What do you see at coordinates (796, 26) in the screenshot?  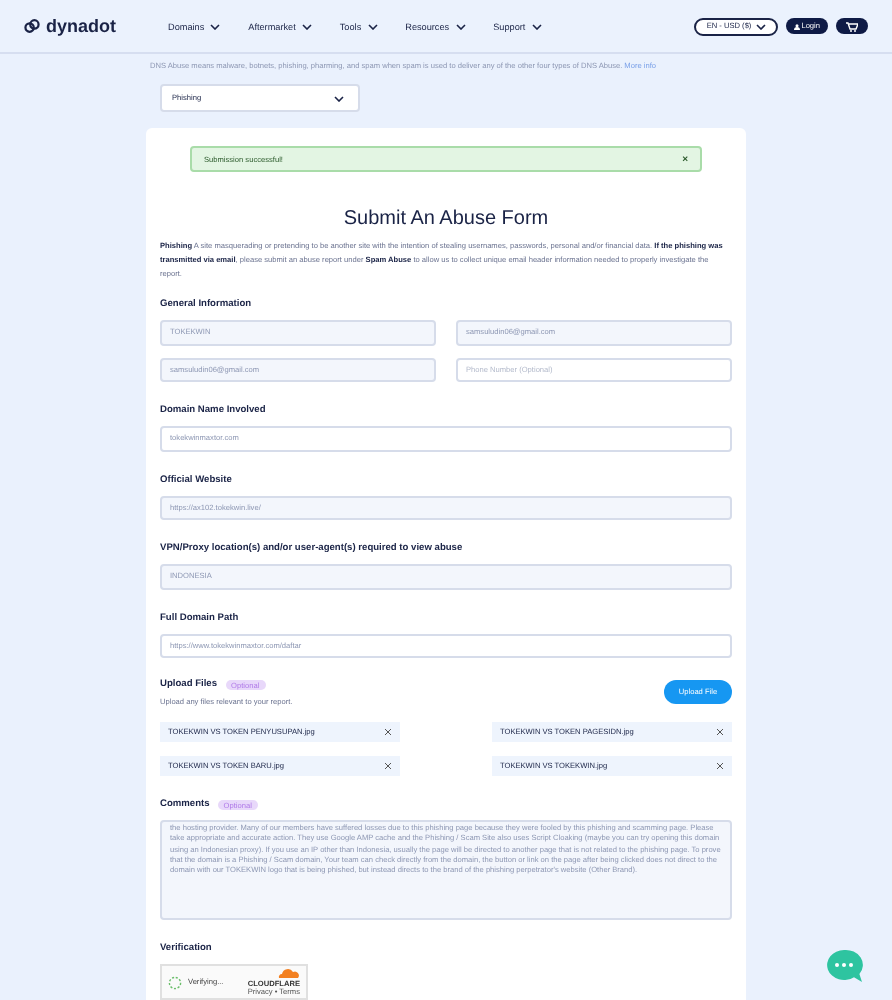 I see `user-icon` at bounding box center [796, 26].